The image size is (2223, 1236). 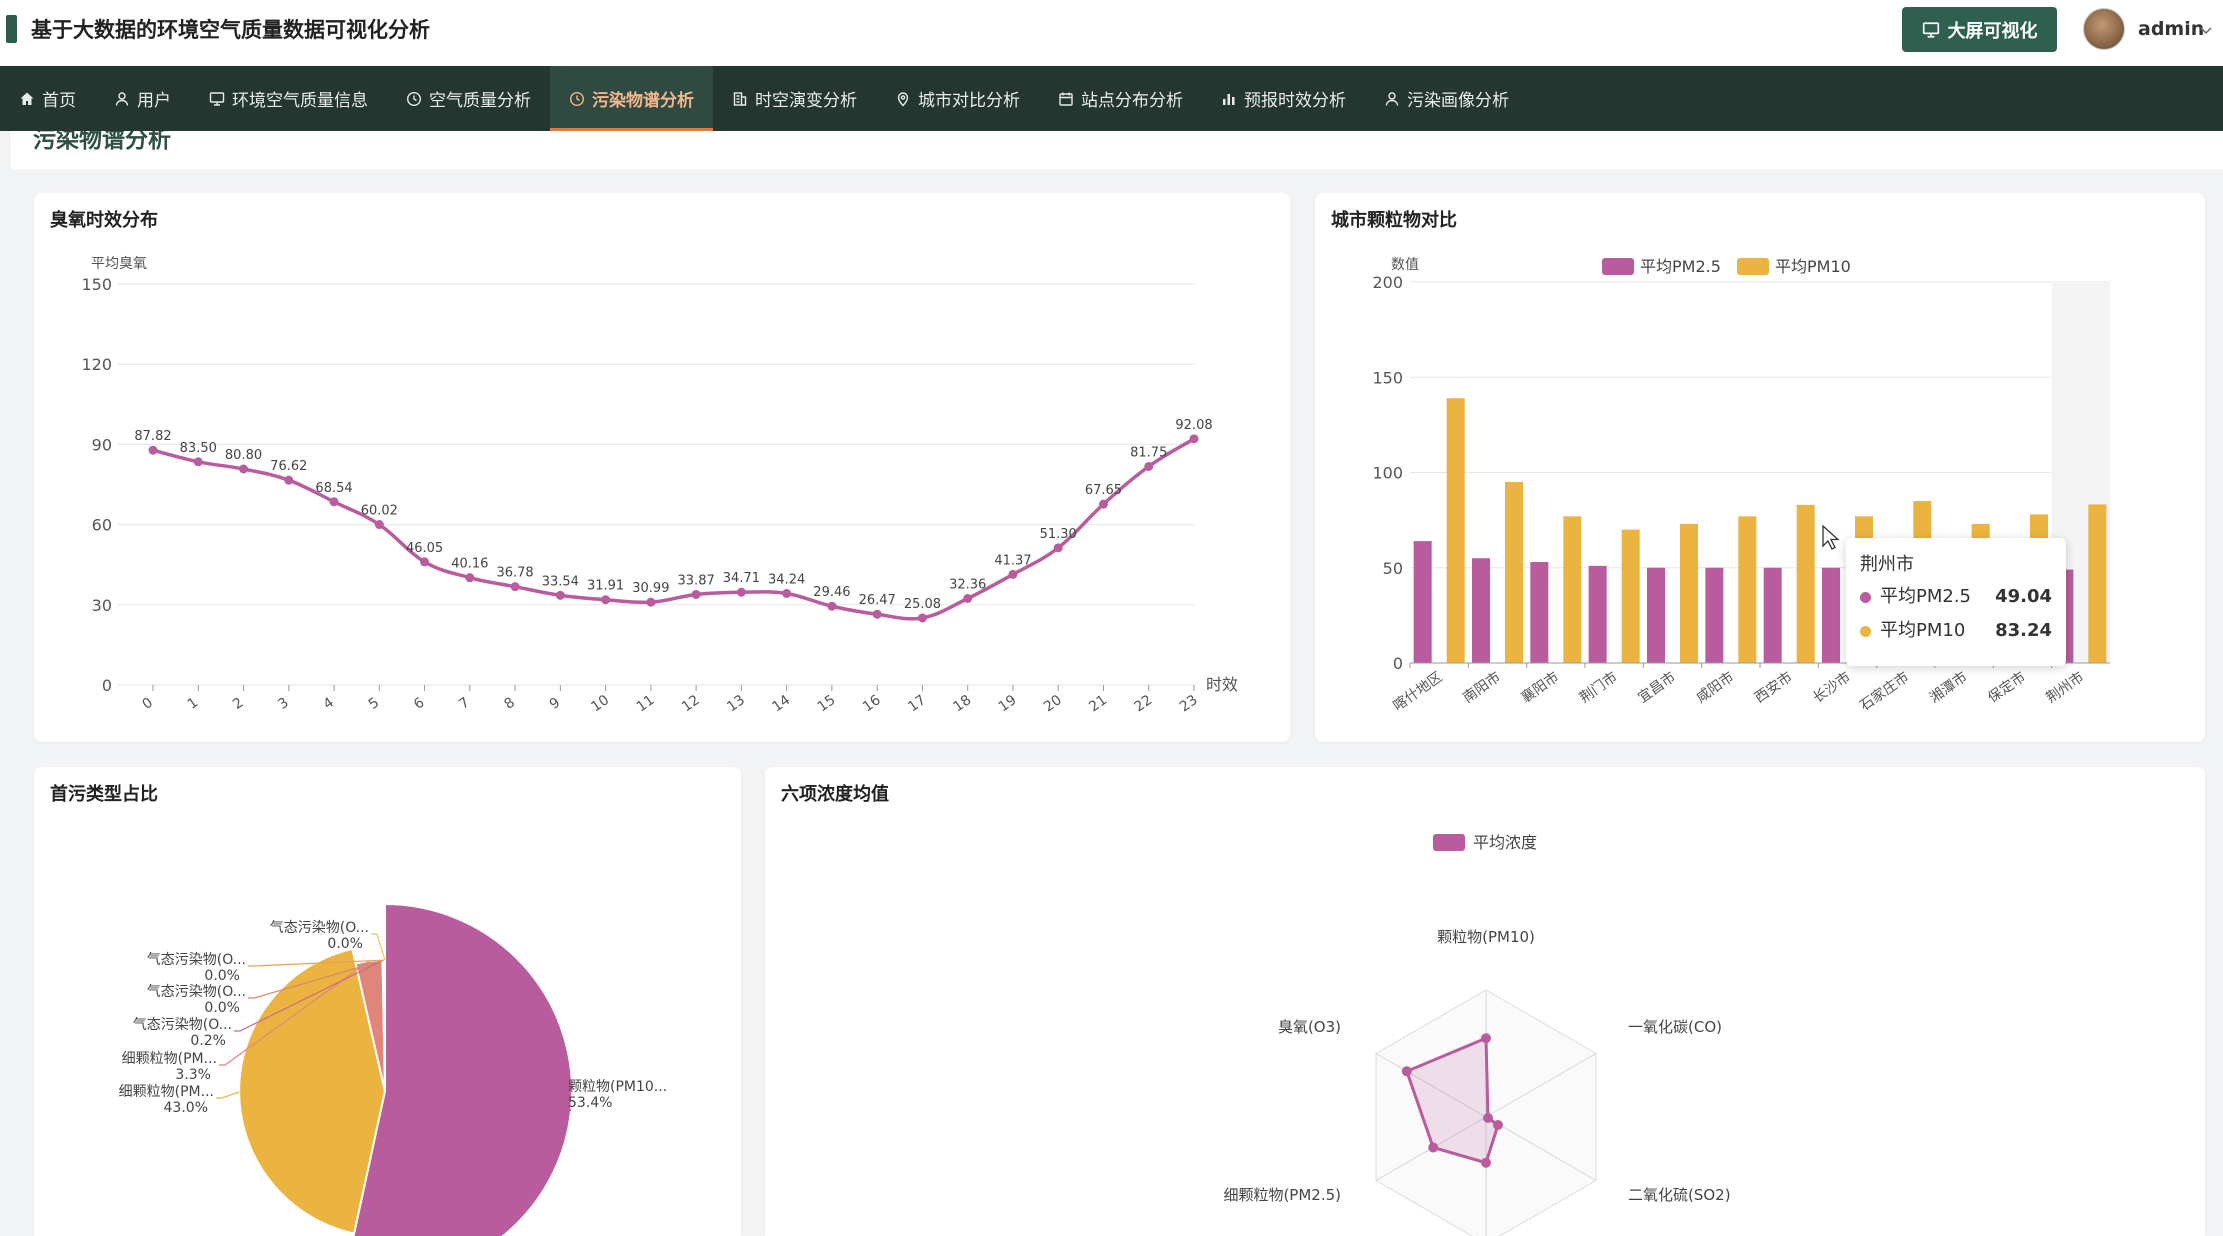 What do you see at coordinates (96, 284) in the screenshot?
I see `y-tick-label: 150` at bounding box center [96, 284].